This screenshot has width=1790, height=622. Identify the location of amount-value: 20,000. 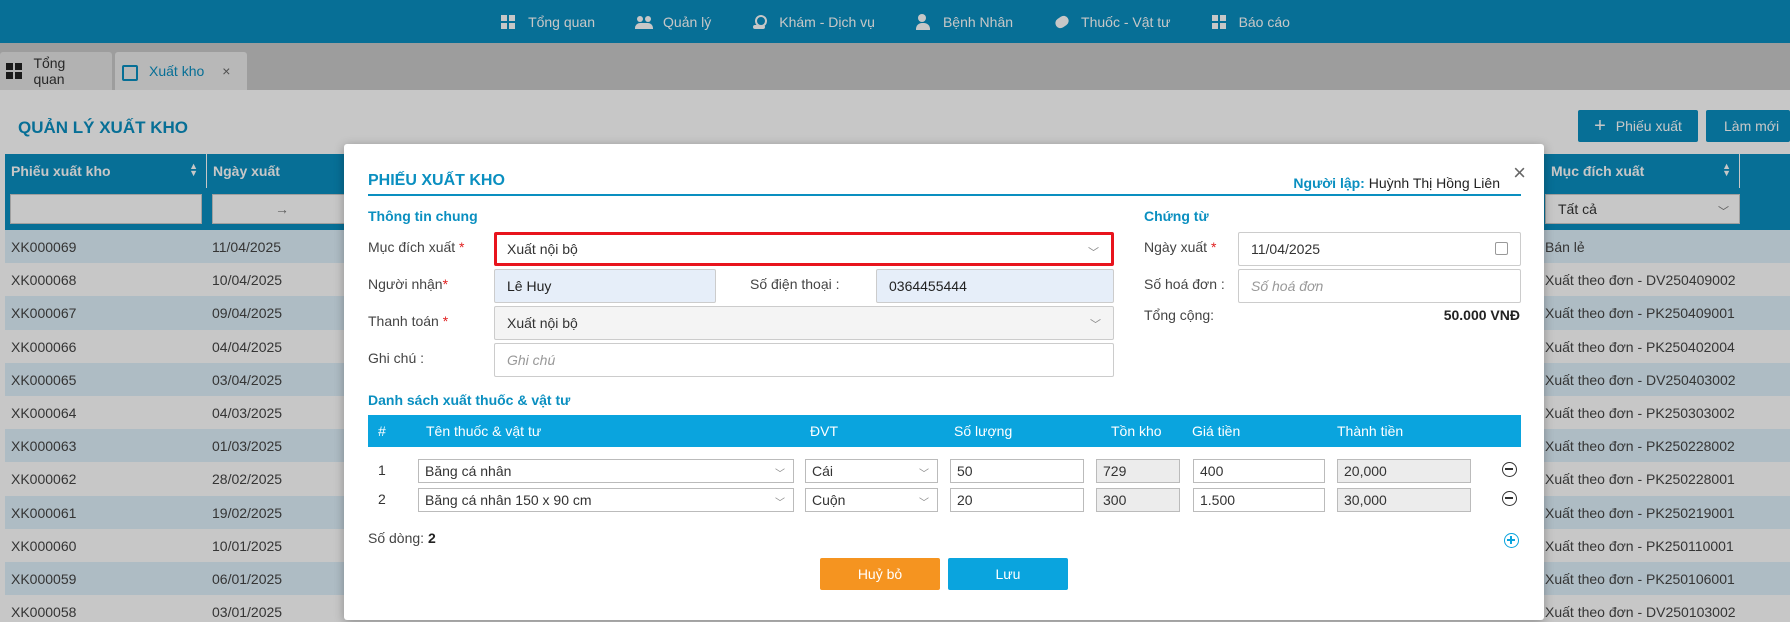
(1404, 471).